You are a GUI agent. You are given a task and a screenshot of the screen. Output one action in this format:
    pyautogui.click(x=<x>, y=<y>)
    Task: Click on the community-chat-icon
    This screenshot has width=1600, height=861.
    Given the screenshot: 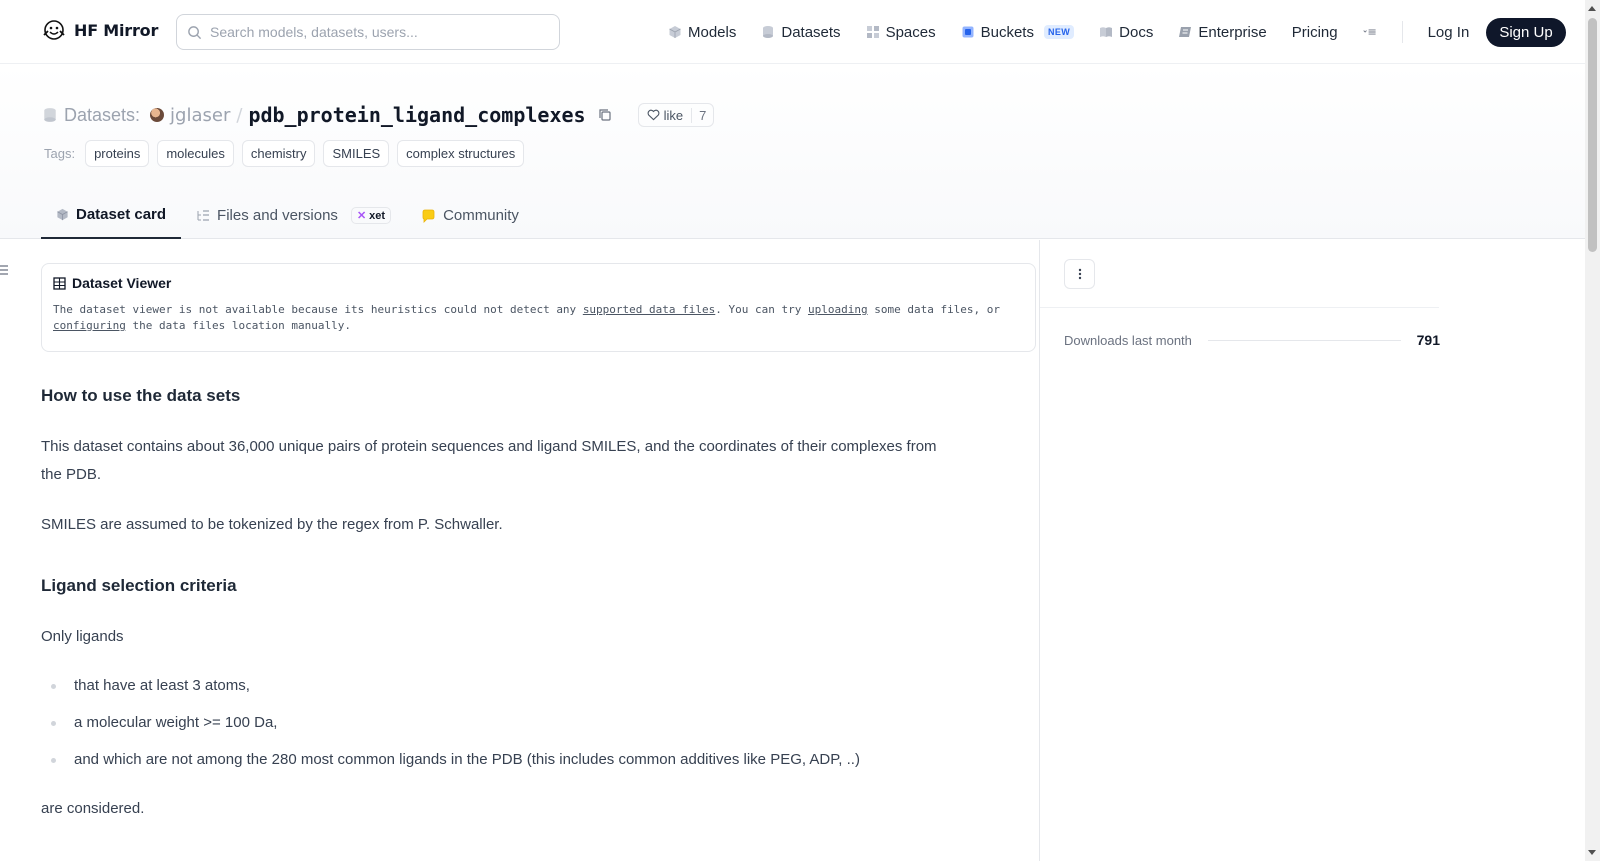 What is the action you would take?
    pyautogui.click(x=428, y=216)
    